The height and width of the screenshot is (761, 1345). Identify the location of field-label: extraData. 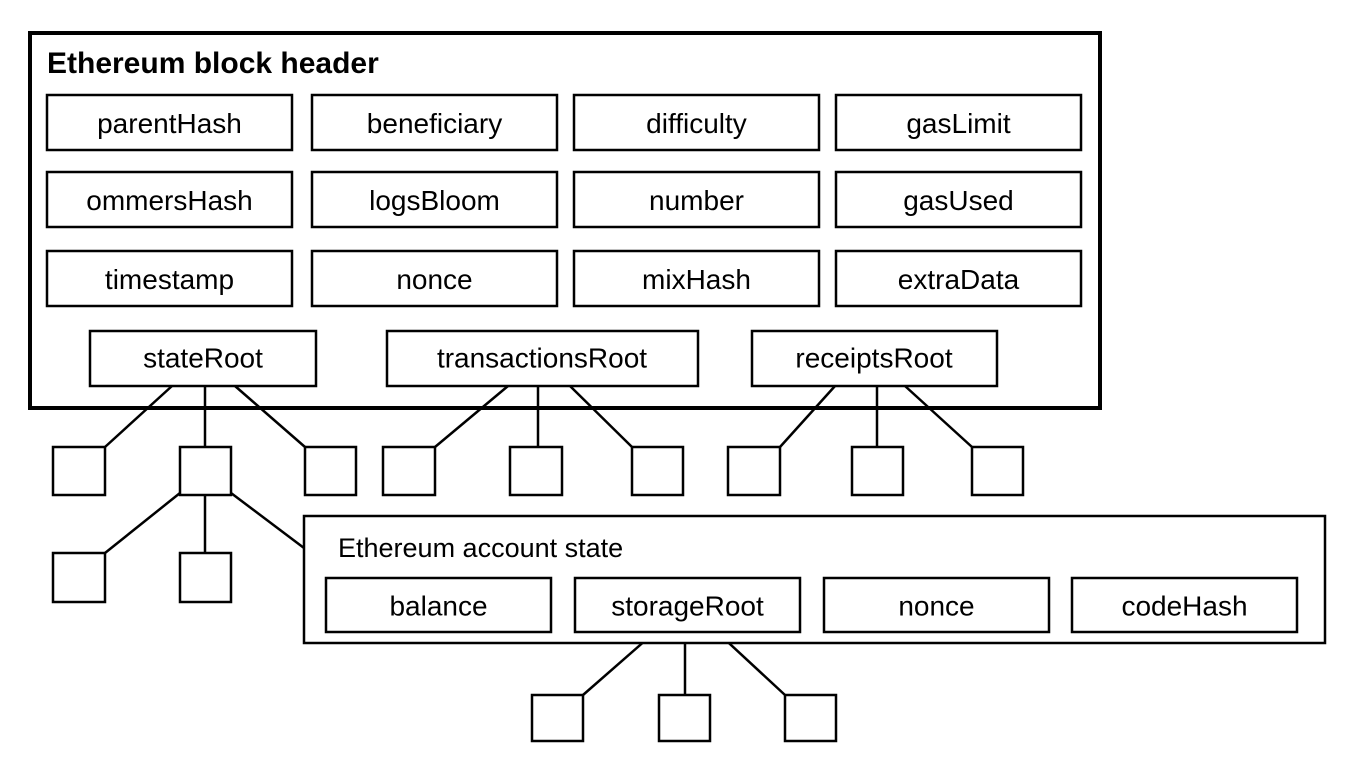
(959, 279).